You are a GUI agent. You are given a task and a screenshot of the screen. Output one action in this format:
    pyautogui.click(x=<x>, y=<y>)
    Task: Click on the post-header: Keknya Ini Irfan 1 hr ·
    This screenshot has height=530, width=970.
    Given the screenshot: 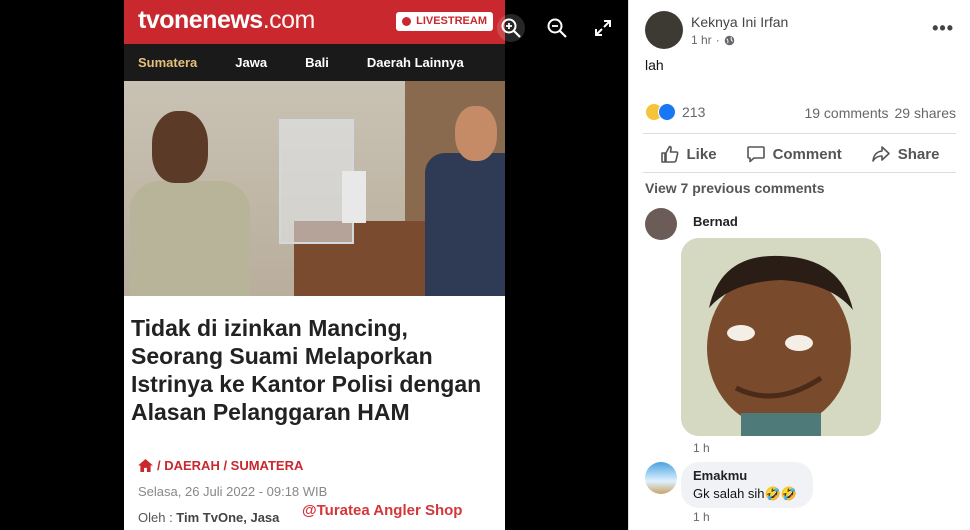 What is the action you would take?
    pyautogui.click(x=716, y=30)
    